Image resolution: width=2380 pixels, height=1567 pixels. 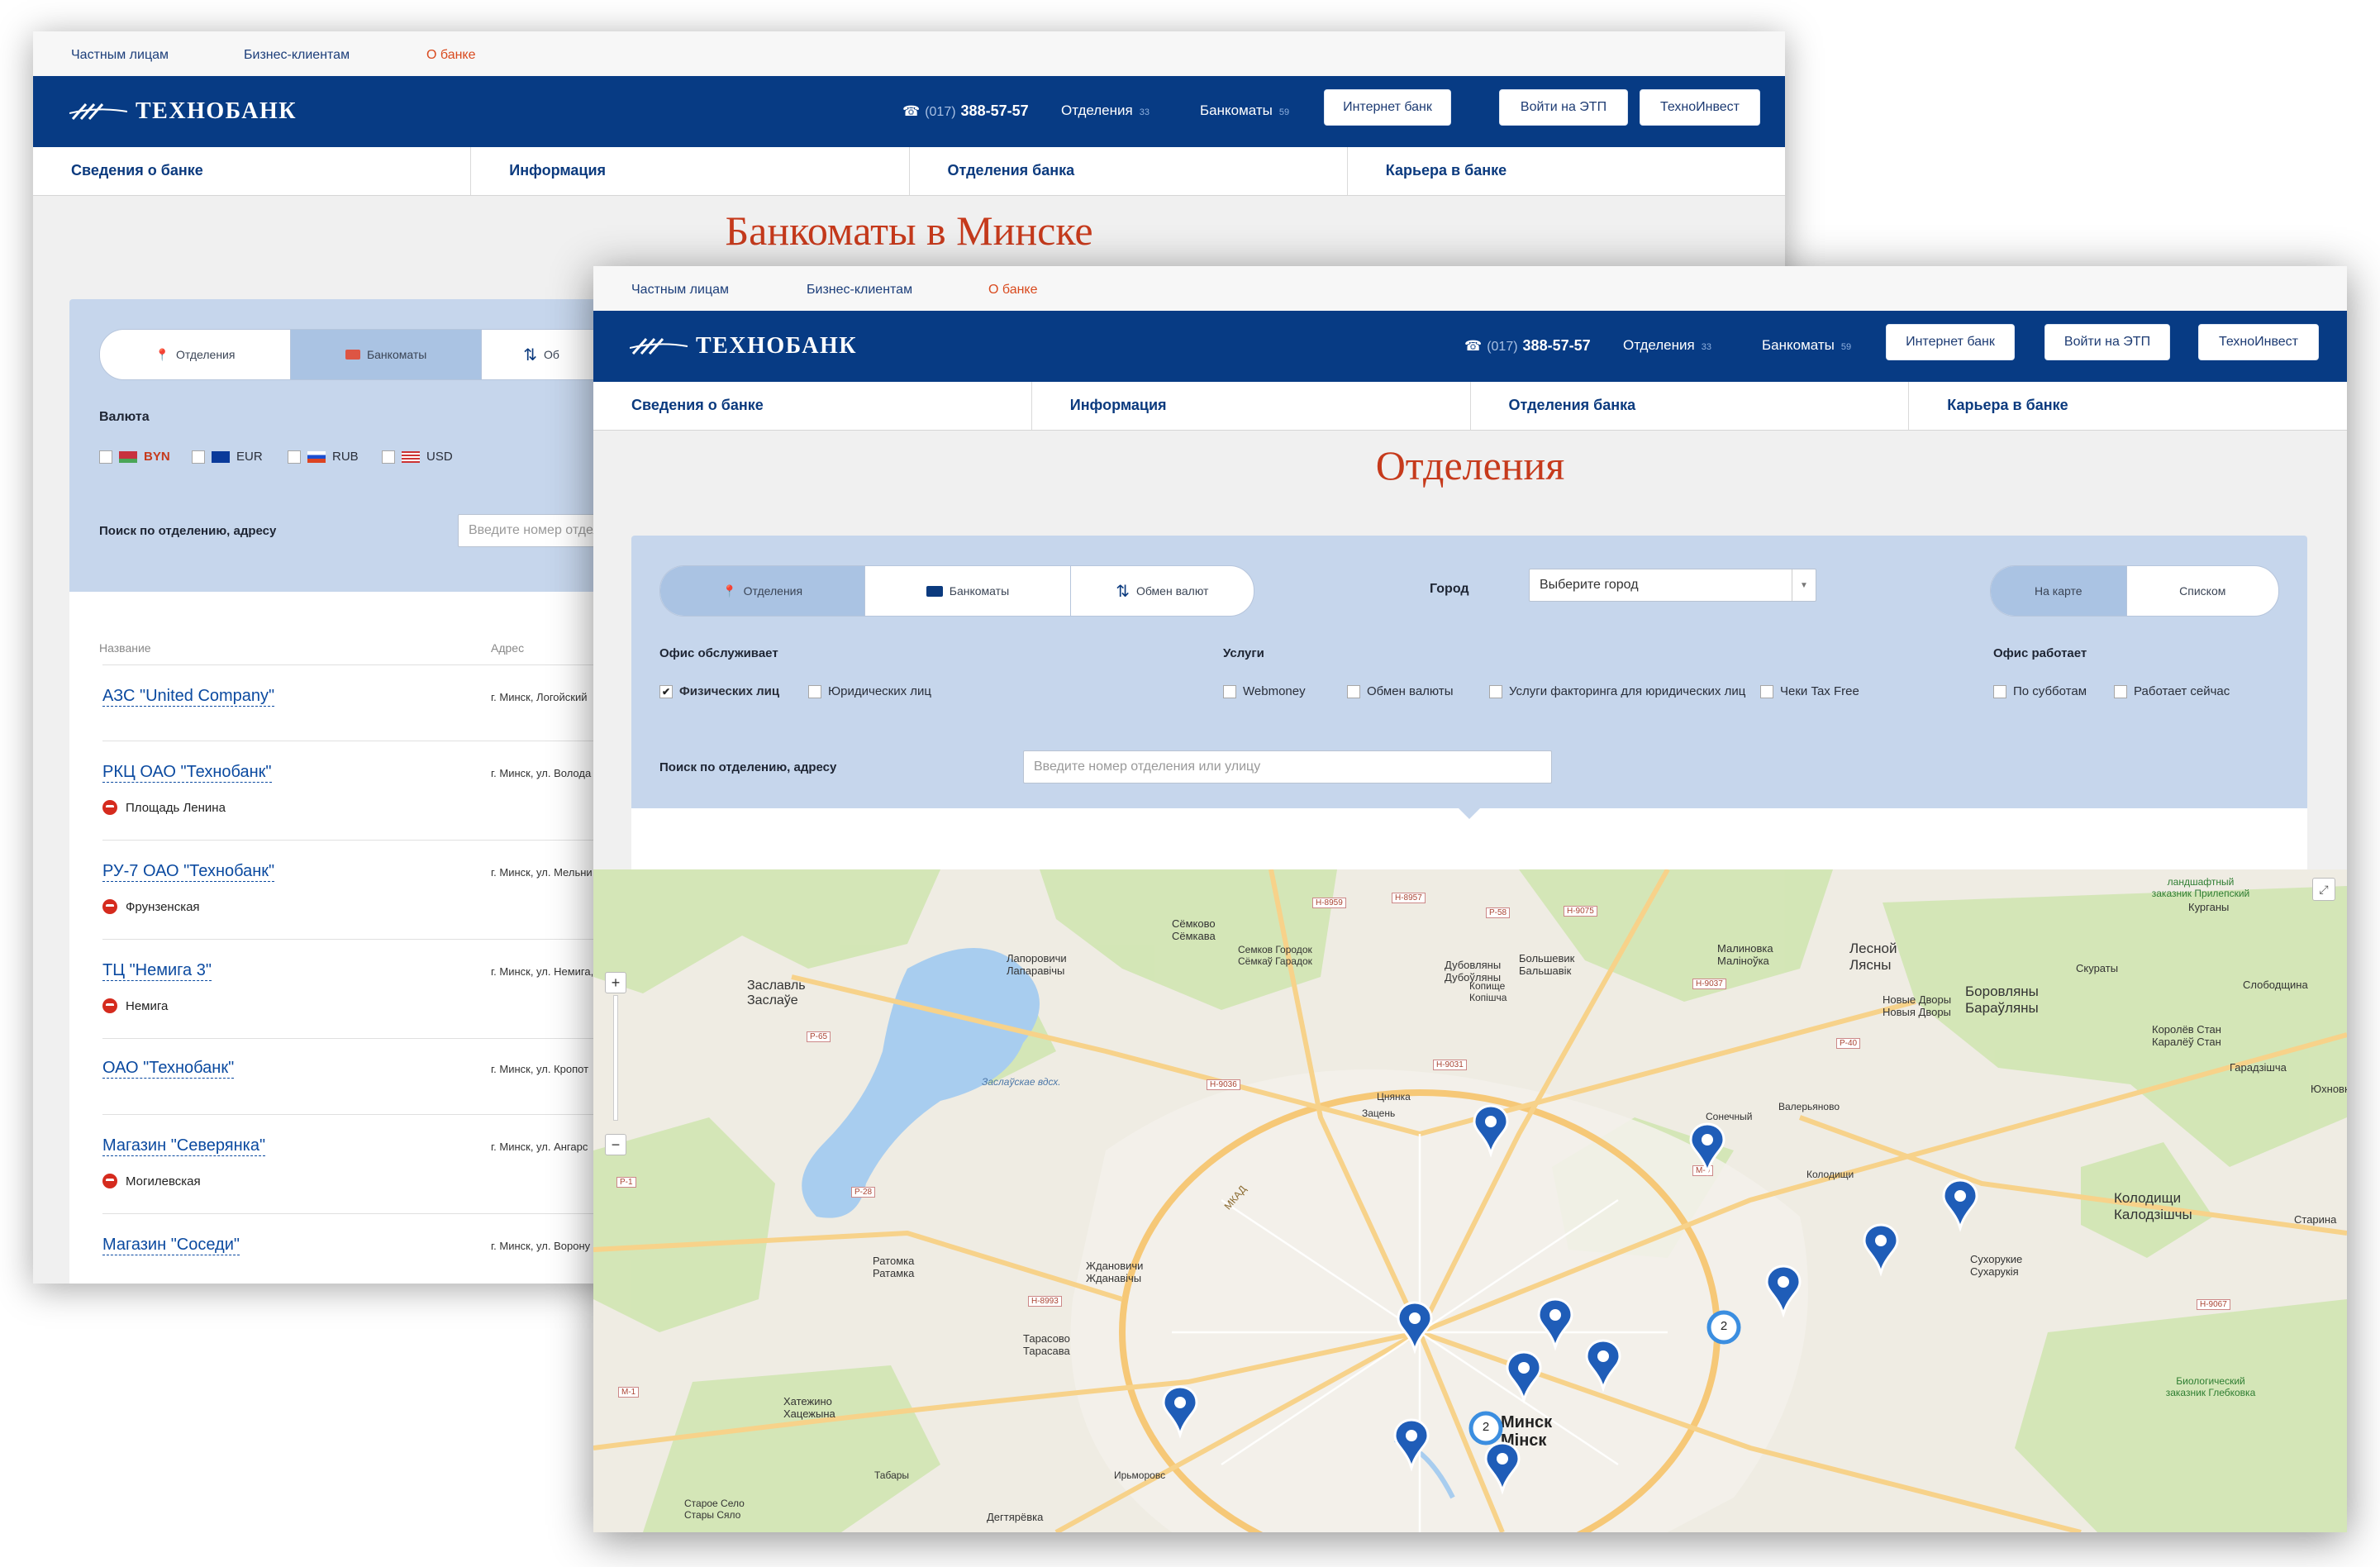 What do you see at coordinates (217, 111) in the screenshot?
I see `logo-text: ТЕХНОБАНК` at bounding box center [217, 111].